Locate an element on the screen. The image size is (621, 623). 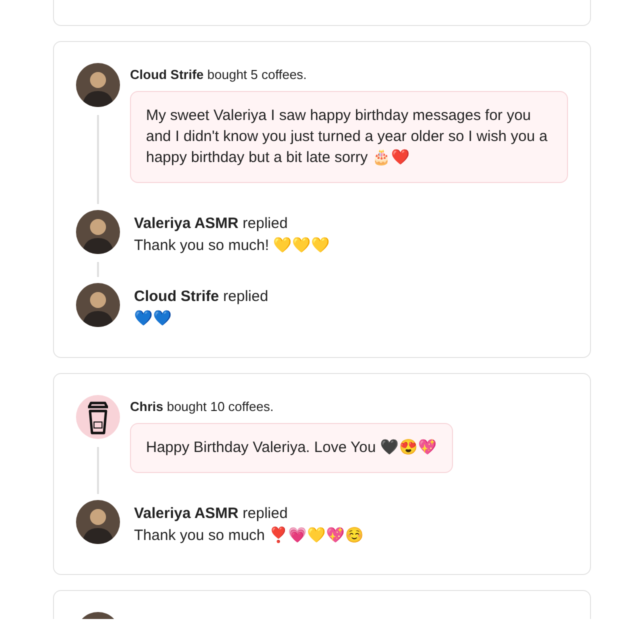
message-bubble: My sweet Valeriya I saw happy birthday messages for you and I didn't know you just turned a year older so I wish you a happy birthday but a bit late sorry 🎂❤ is located at coordinates (349, 137).